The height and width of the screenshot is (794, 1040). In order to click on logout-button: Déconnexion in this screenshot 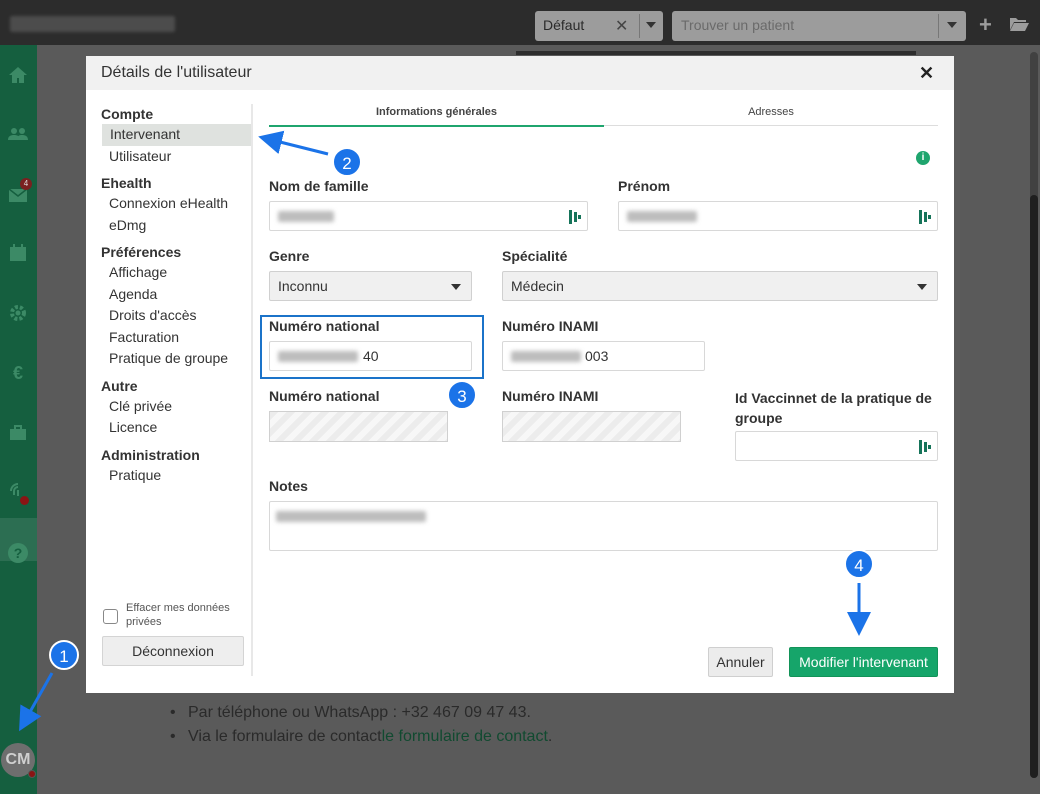, I will do `click(173, 651)`.